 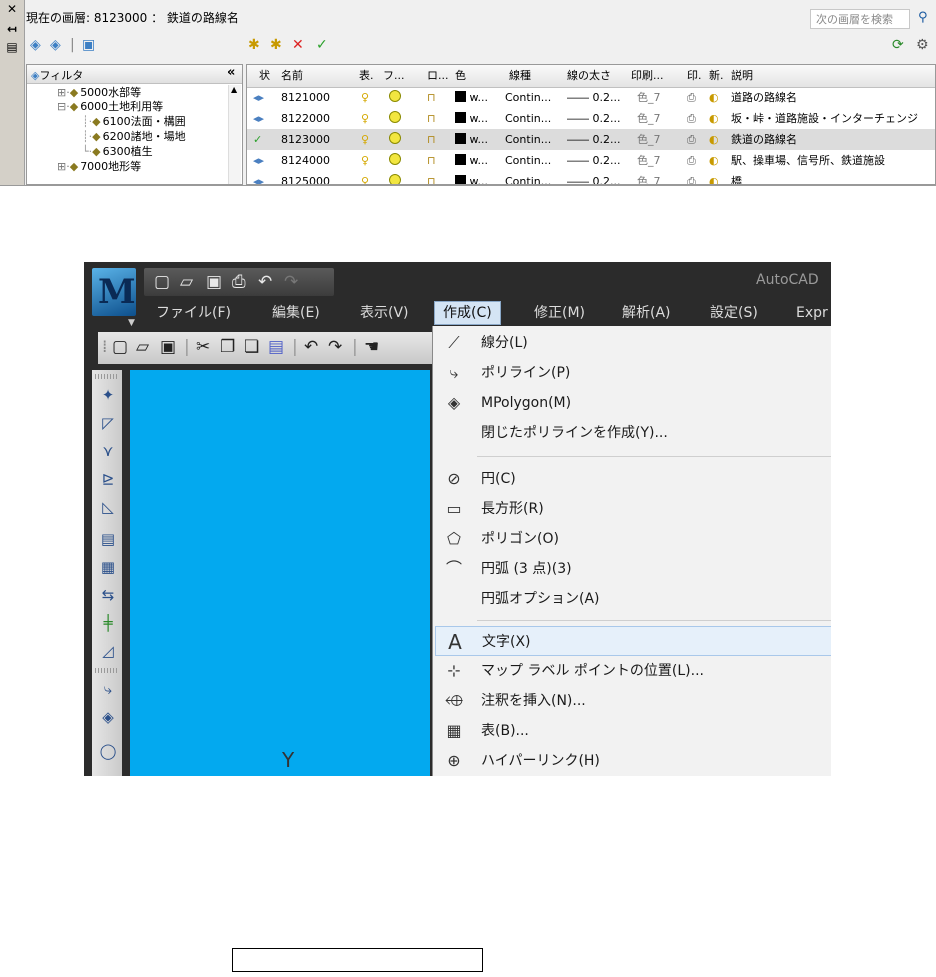 What do you see at coordinates (280, 573) in the screenshot?
I see `drawing-canvas` at bounding box center [280, 573].